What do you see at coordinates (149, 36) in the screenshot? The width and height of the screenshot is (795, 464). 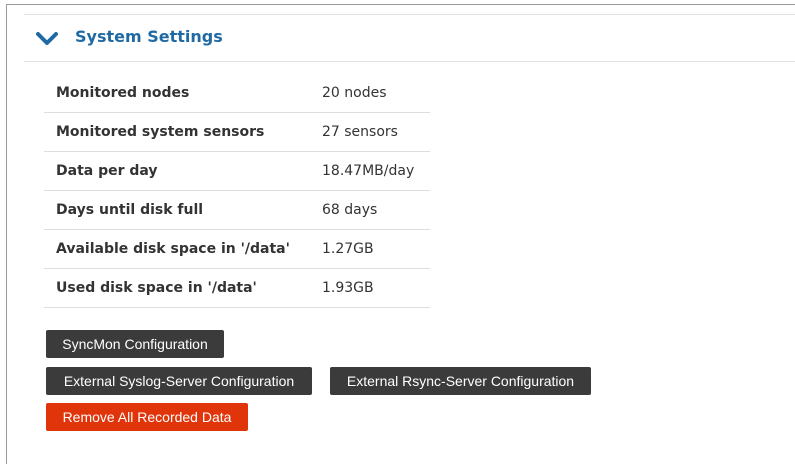 I see `panel-title: System Settings` at bounding box center [149, 36].